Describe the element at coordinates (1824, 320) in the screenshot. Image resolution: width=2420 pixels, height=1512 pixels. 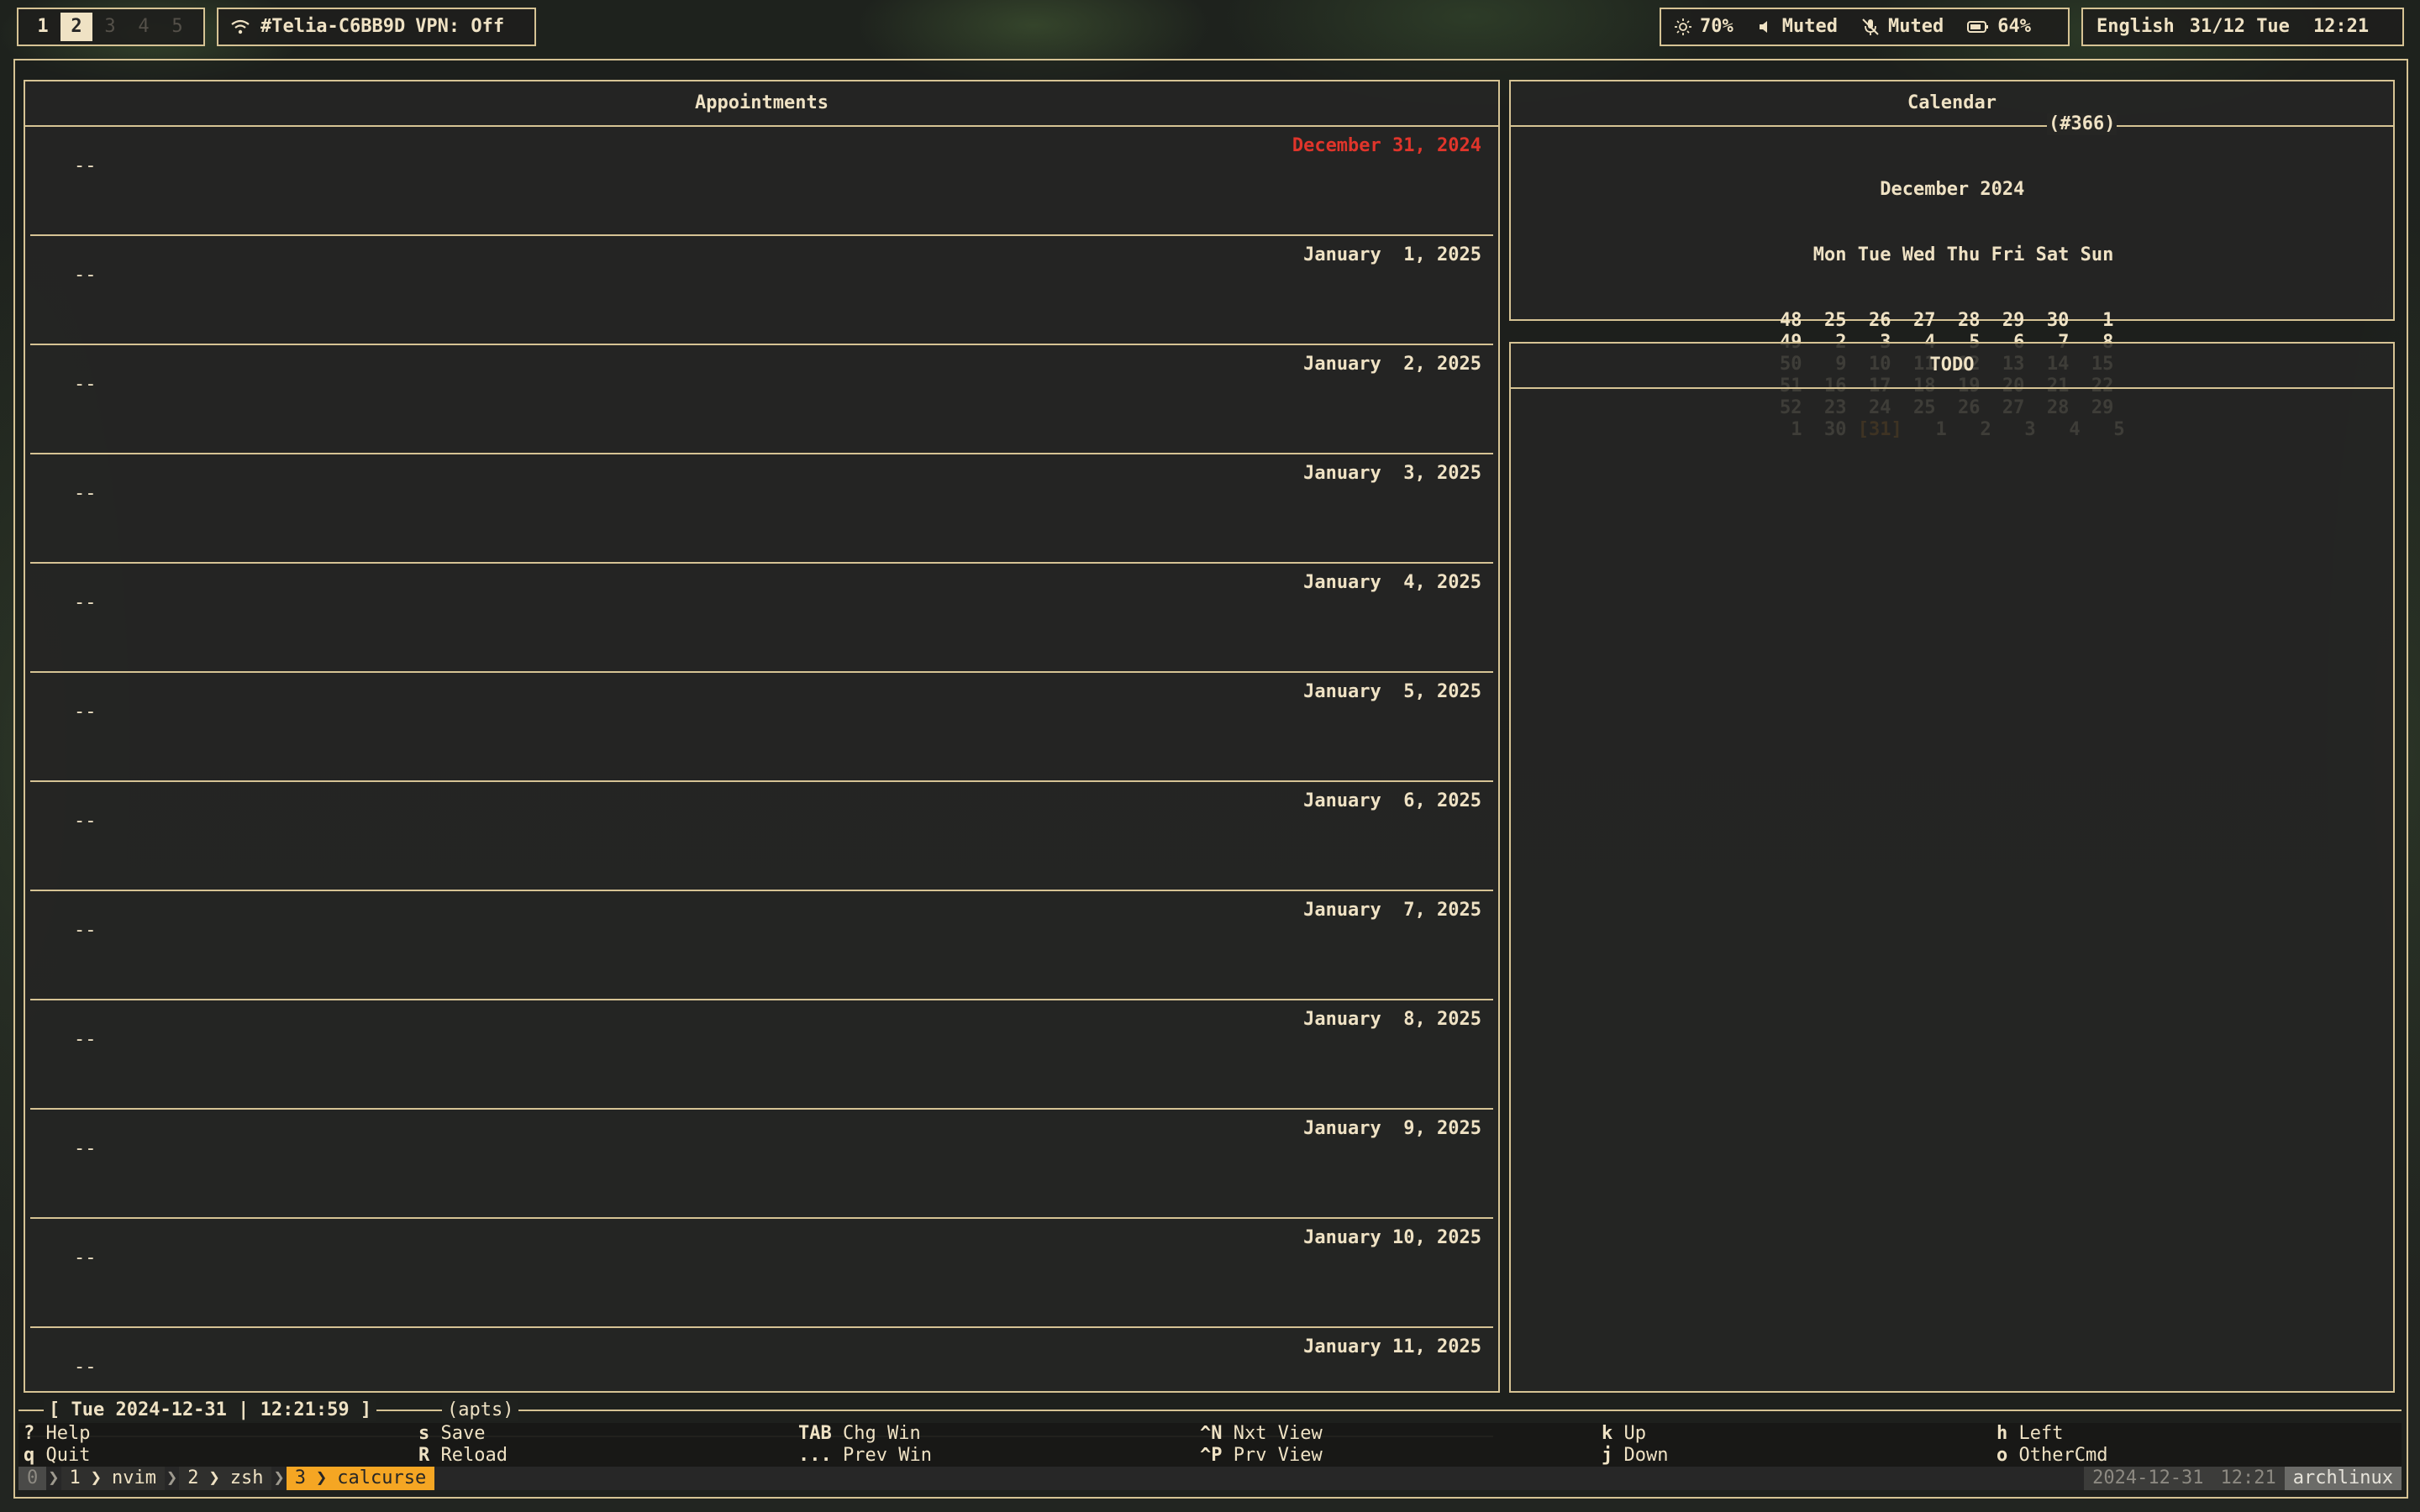
I see `calendar-day: 25` at that location.